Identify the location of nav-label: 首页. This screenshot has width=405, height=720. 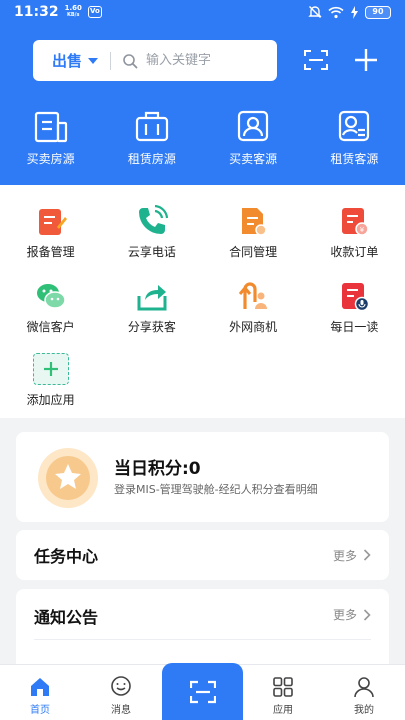
(40, 710).